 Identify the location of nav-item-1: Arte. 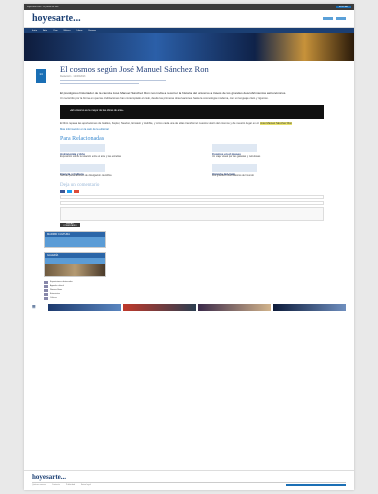
(45, 31).